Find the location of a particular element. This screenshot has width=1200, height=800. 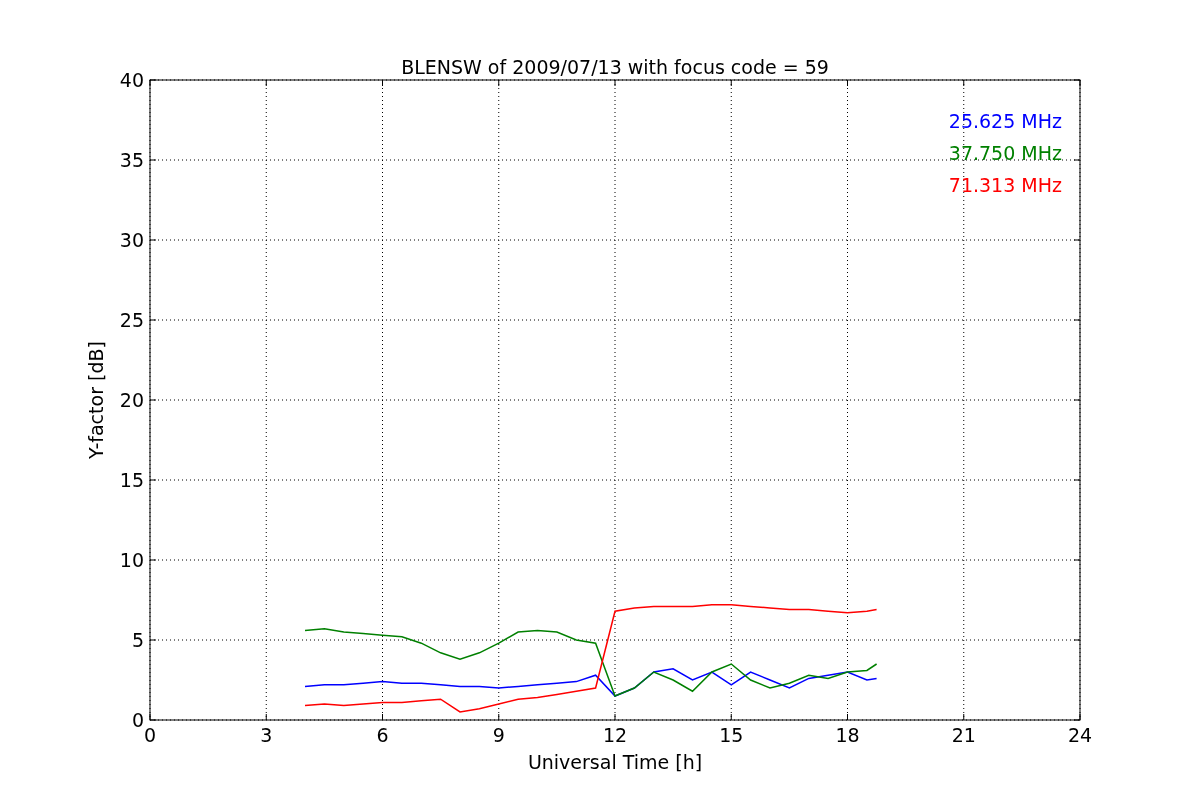

y-axis-label: Y-factor [dB] is located at coordinates (96, 400).